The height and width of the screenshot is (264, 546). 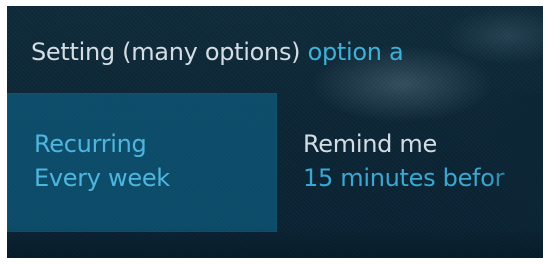 What do you see at coordinates (102, 178) in the screenshot?
I see `recurring-value: Every week` at bounding box center [102, 178].